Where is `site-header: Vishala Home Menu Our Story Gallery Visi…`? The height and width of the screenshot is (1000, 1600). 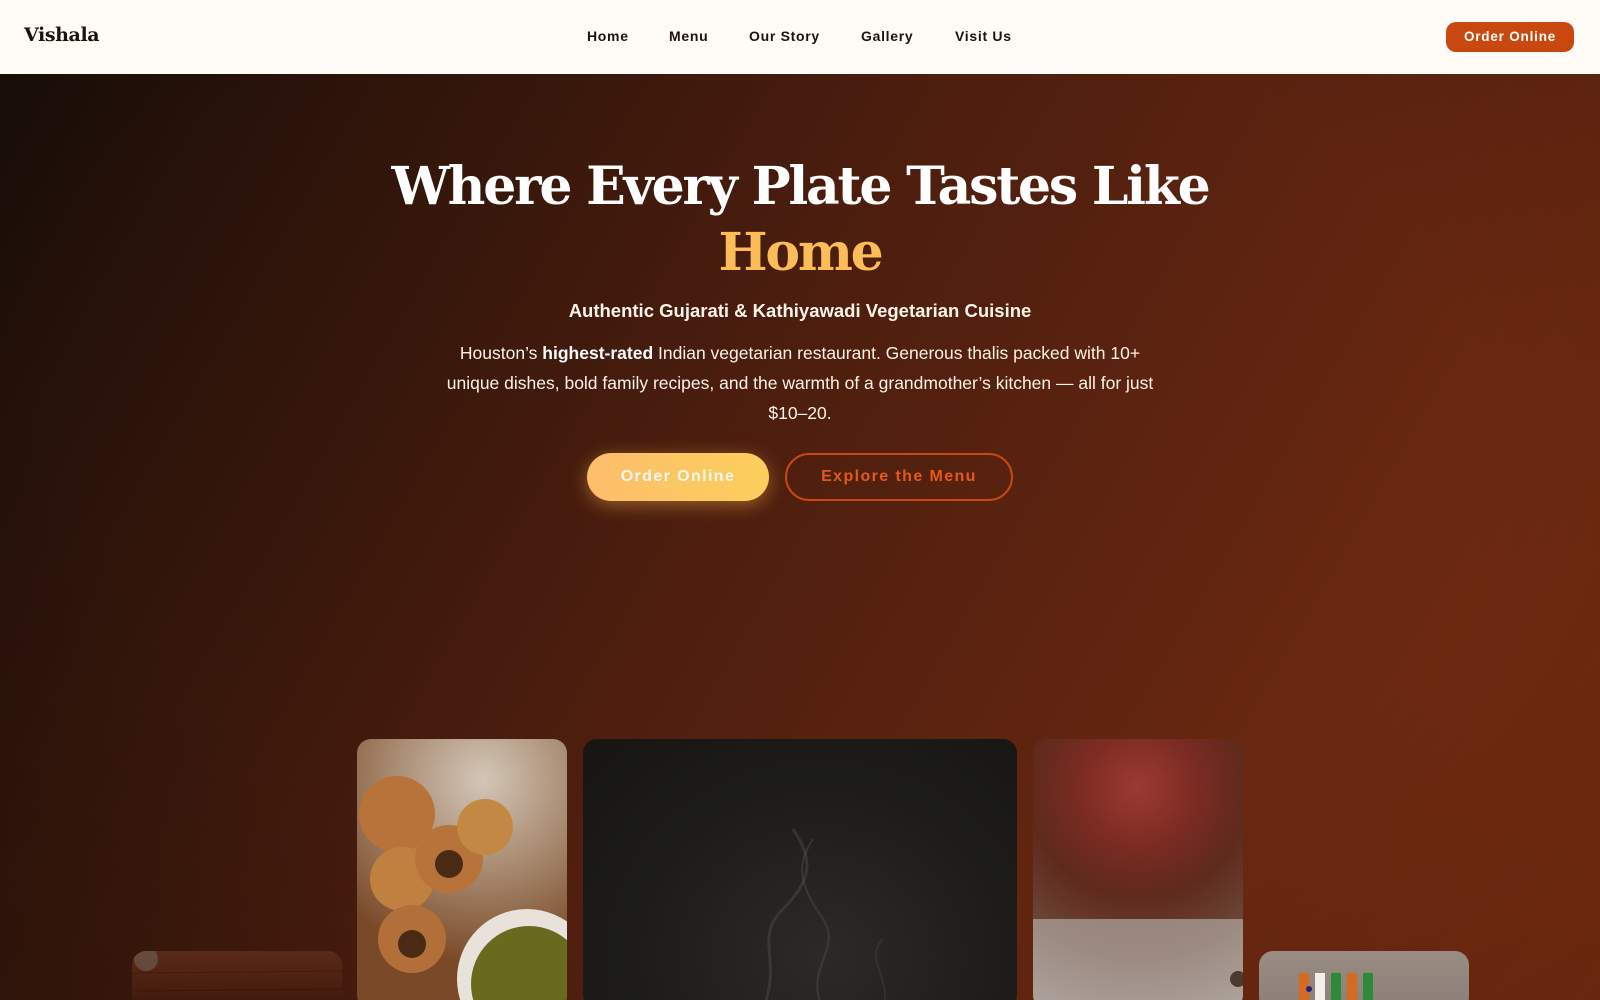 site-header: Vishala Home Menu Our Story Gallery Visi… is located at coordinates (800, 37).